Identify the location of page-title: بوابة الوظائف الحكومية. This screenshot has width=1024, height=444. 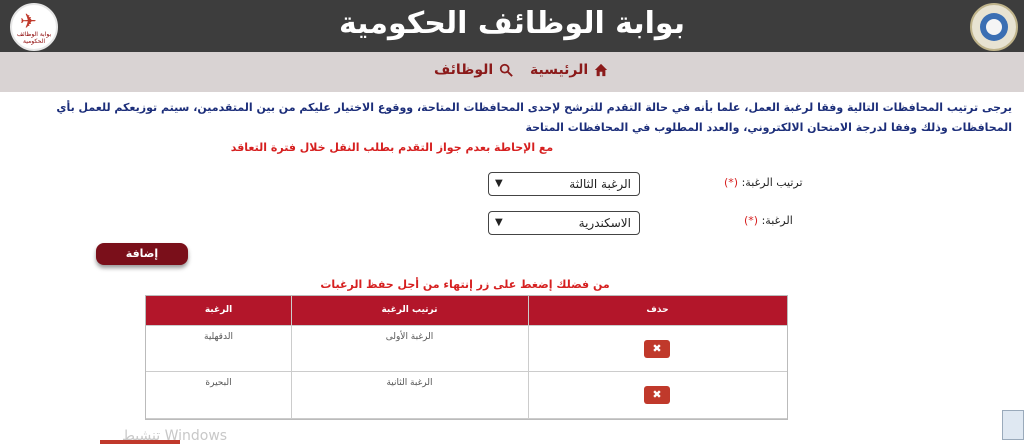
(511, 23).